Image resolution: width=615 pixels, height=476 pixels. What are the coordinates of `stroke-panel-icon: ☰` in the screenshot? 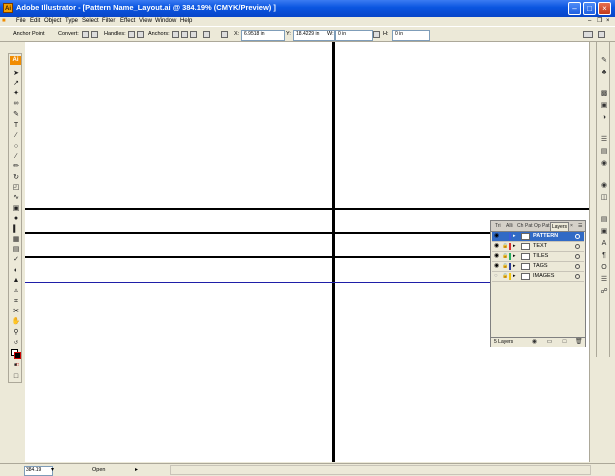 It's located at (604, 140).